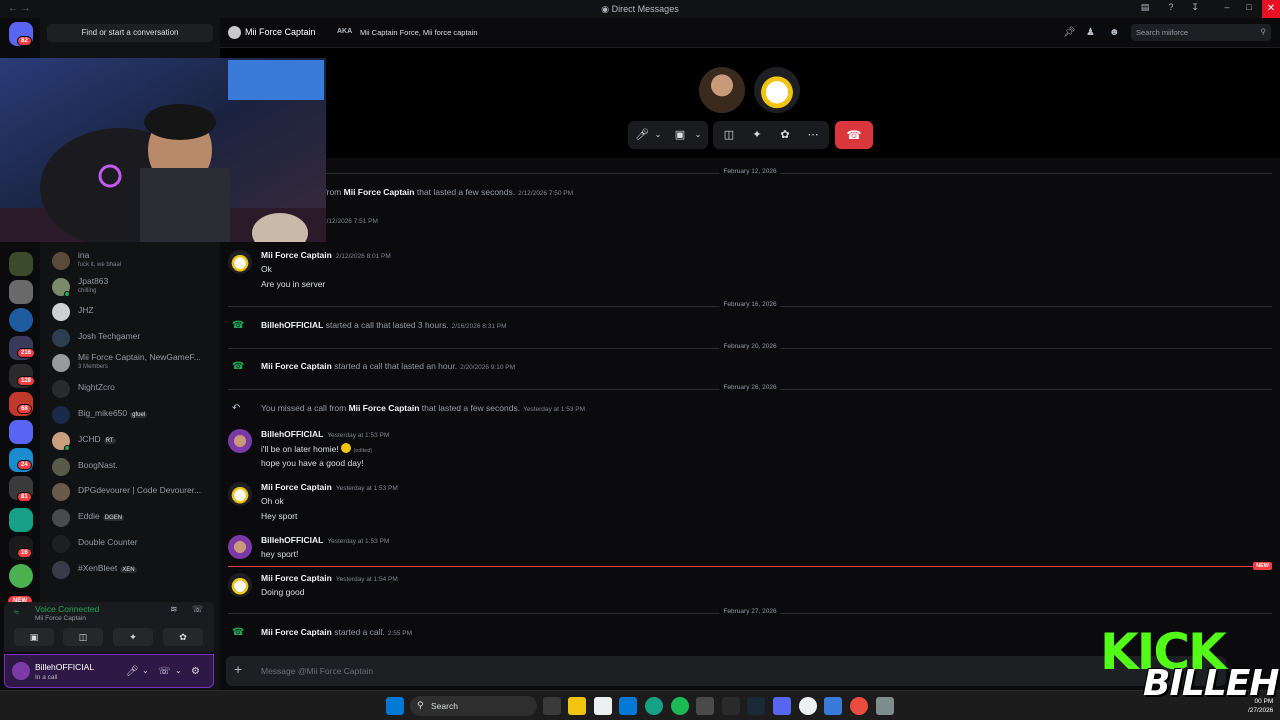 This screenshot has height=720, width=1280. What do you see at coordinates (756, 706) in the screenshot?
I see `steam-icon` at bounding box center [756, 706].